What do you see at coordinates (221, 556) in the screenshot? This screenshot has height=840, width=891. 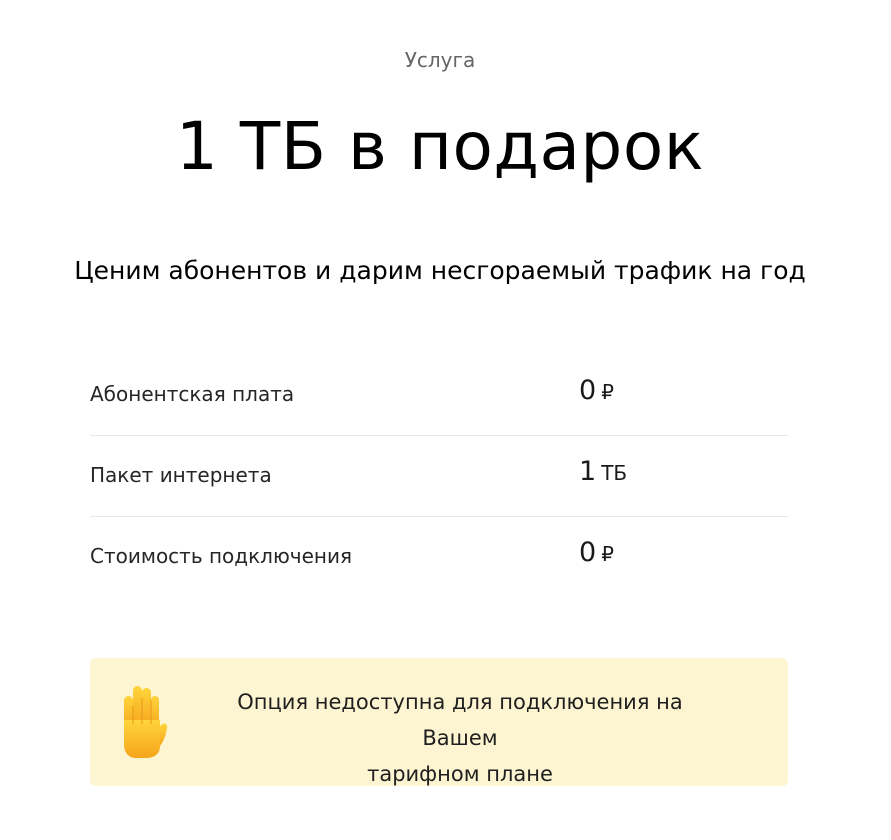 I see `param-label: Стоимость подключения` at bounding box center [221, 556].